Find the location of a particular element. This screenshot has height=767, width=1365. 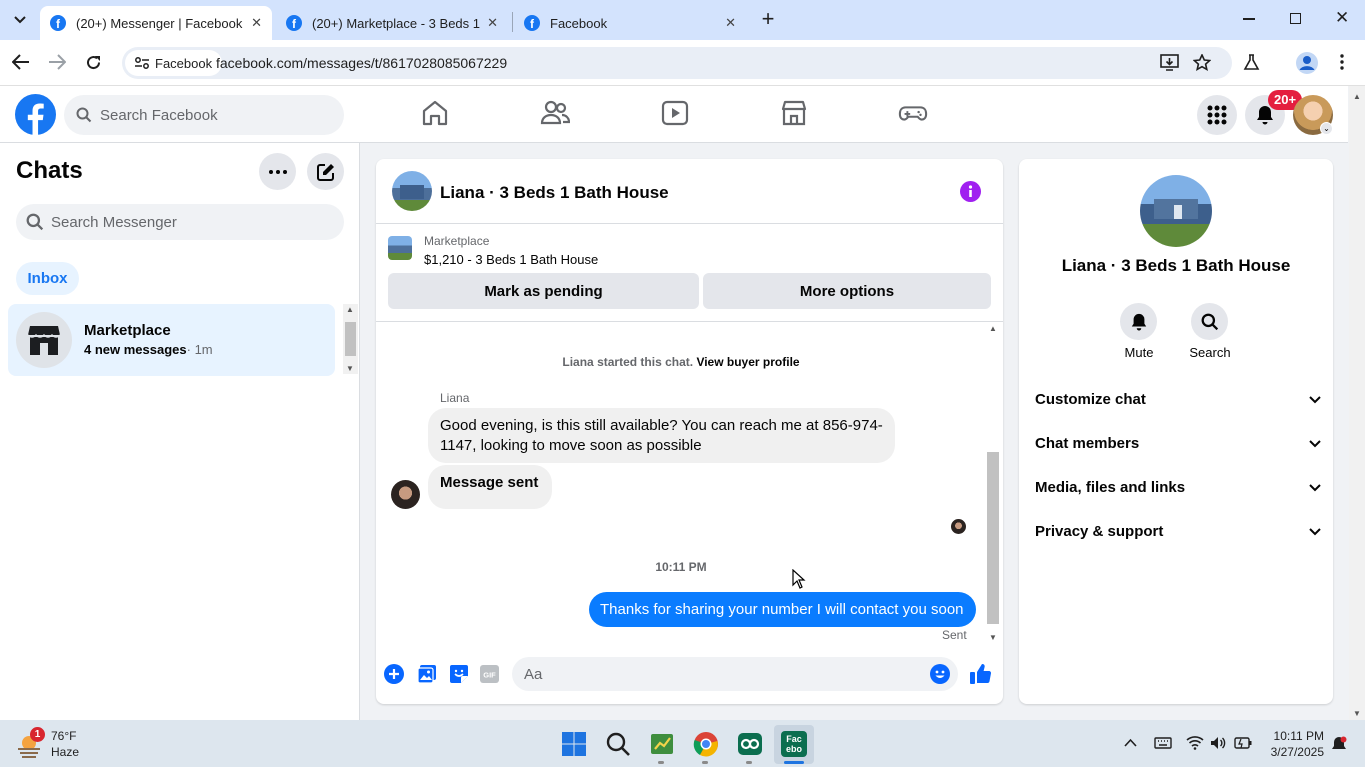

browser-menu-icon is located at coordinates (1342, 62).